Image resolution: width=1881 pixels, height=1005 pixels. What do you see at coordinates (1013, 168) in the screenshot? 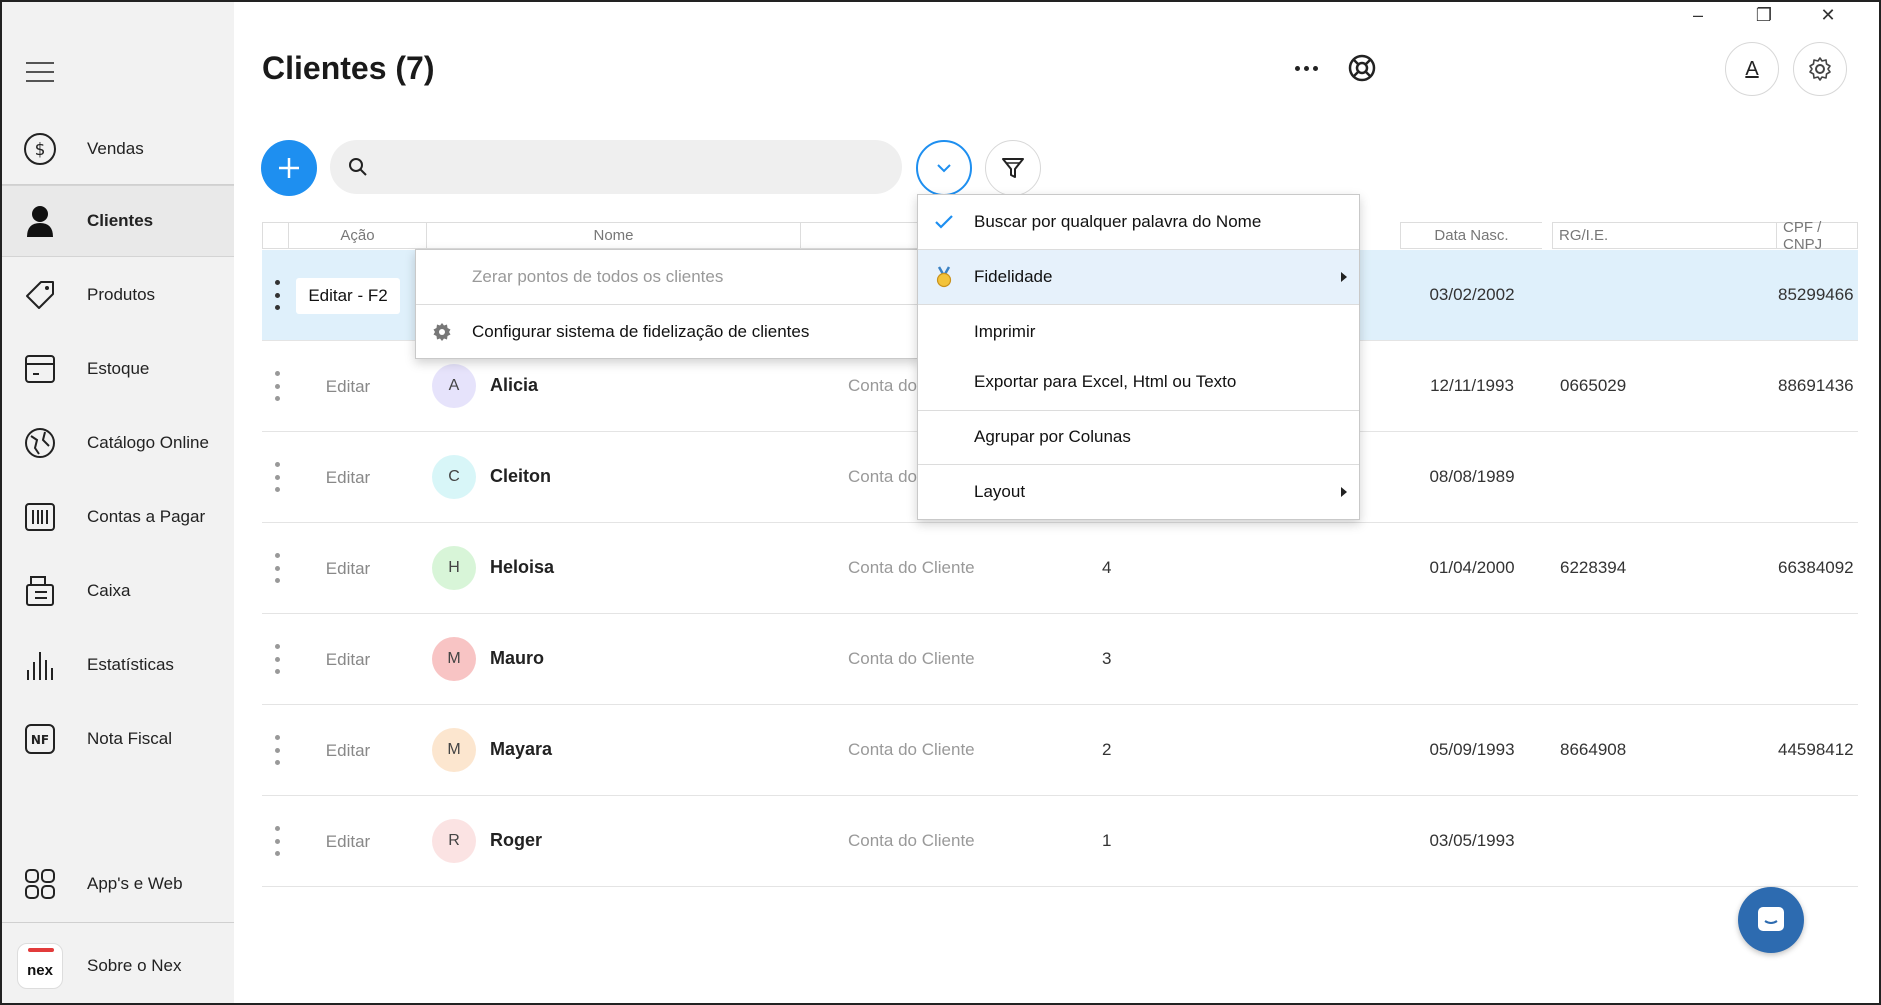
I see `filter-button` at bounding box center [1013, 168].